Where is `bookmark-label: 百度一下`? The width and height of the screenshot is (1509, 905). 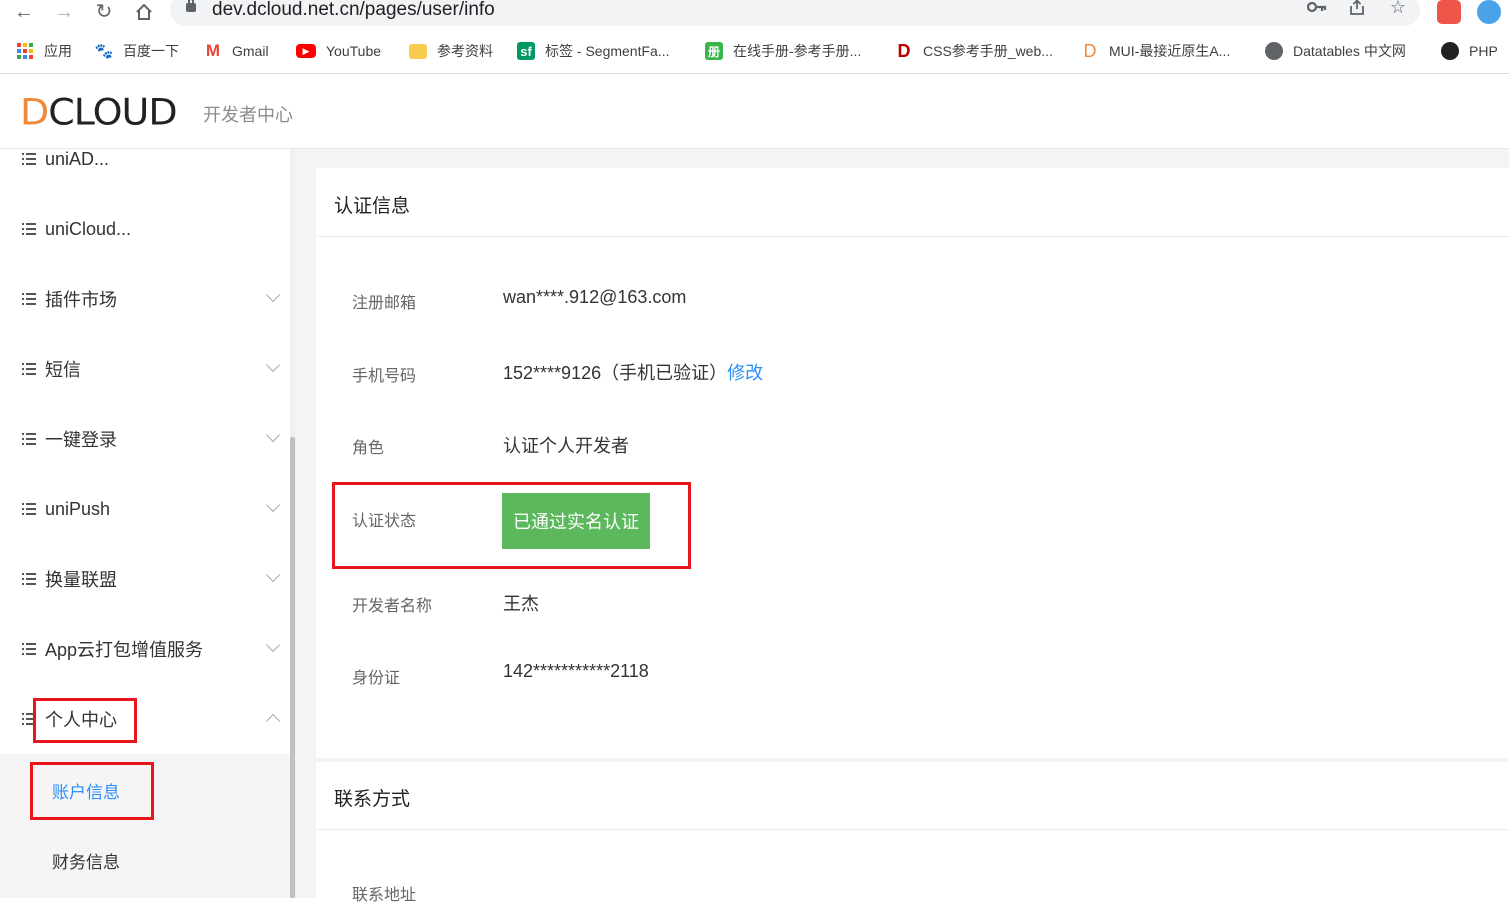 bookmark-label: 百度一下 is located at coordinates (151, 51).